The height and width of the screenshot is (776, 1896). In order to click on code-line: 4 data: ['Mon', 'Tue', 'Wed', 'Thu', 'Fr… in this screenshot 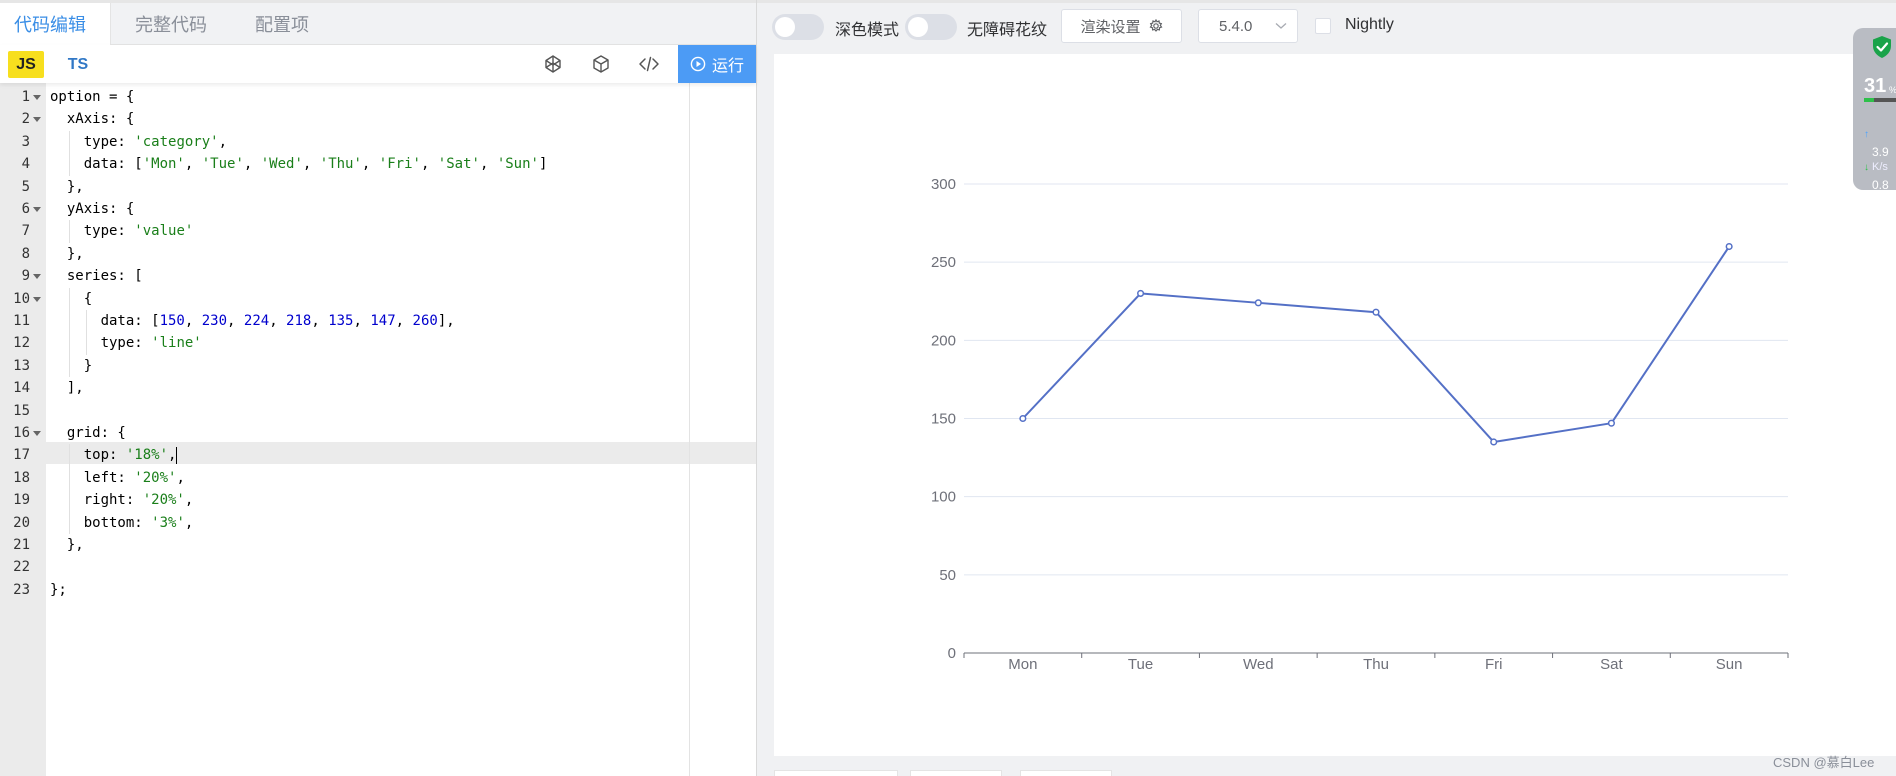, I will do `click(378, 164)`.